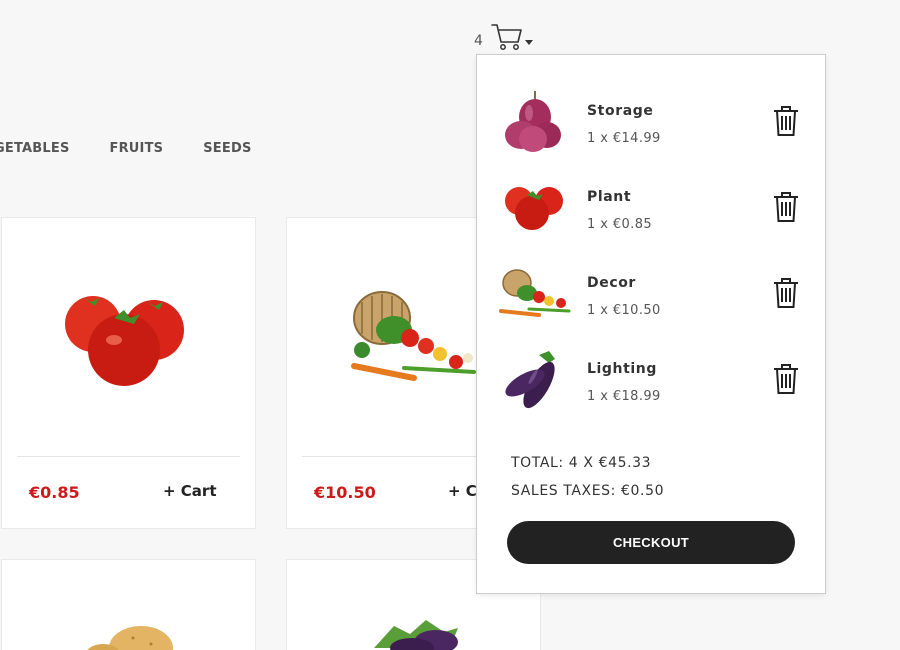 The height and width of the screenshot is (650, 900). I want to click on nav-item-vegetables: GETABLES, so click(35, 148).